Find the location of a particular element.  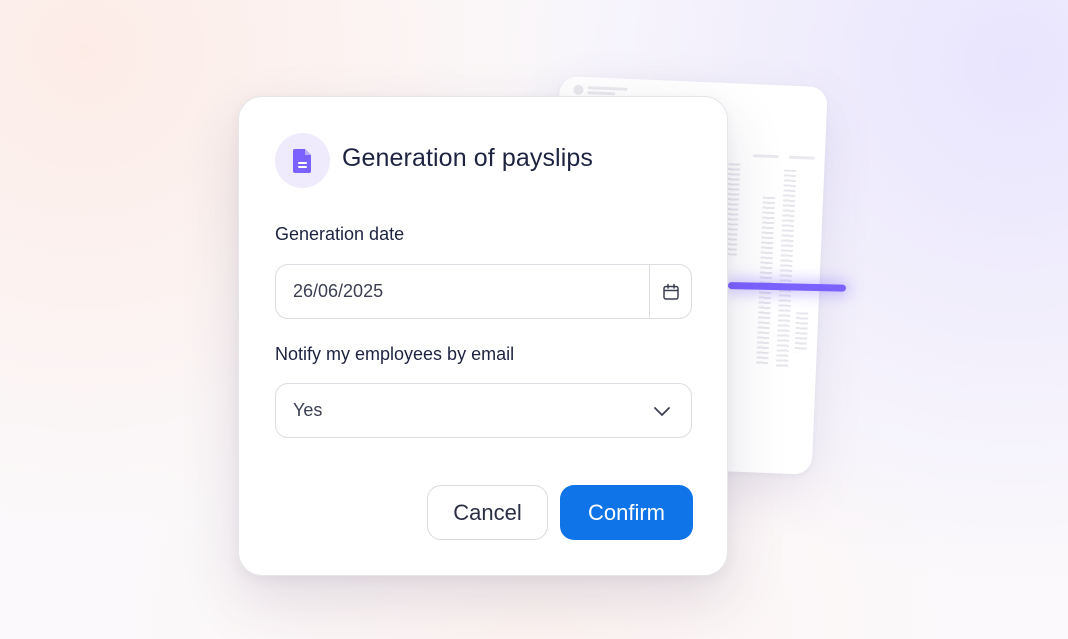

calendar-icon is located at coordinates (670, 291).